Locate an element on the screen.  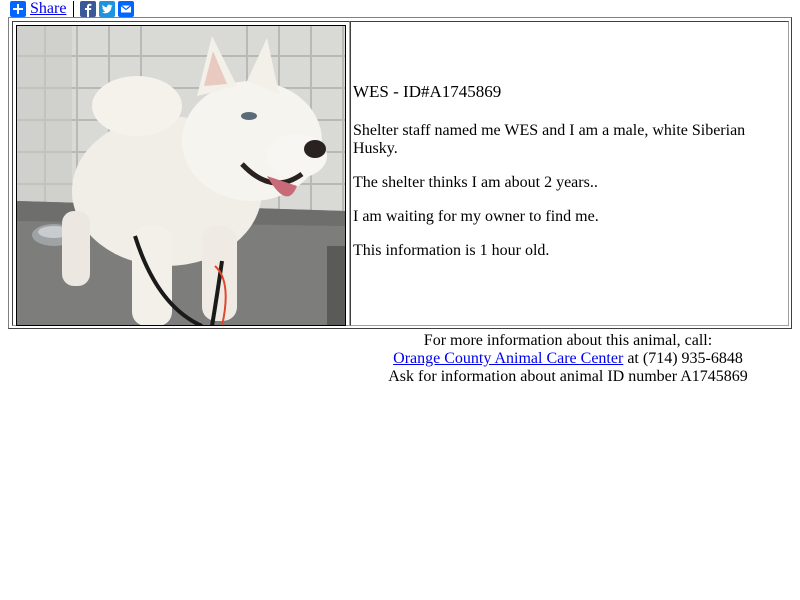
twitter-icon is located at coordinates (107, 9).